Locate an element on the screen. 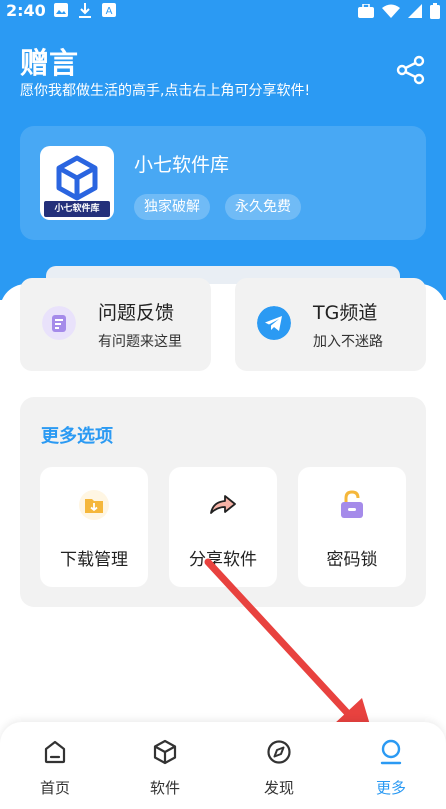 This screenshot has height=809, width=446. cube-logo-icon is located at coordinates (77, 178).